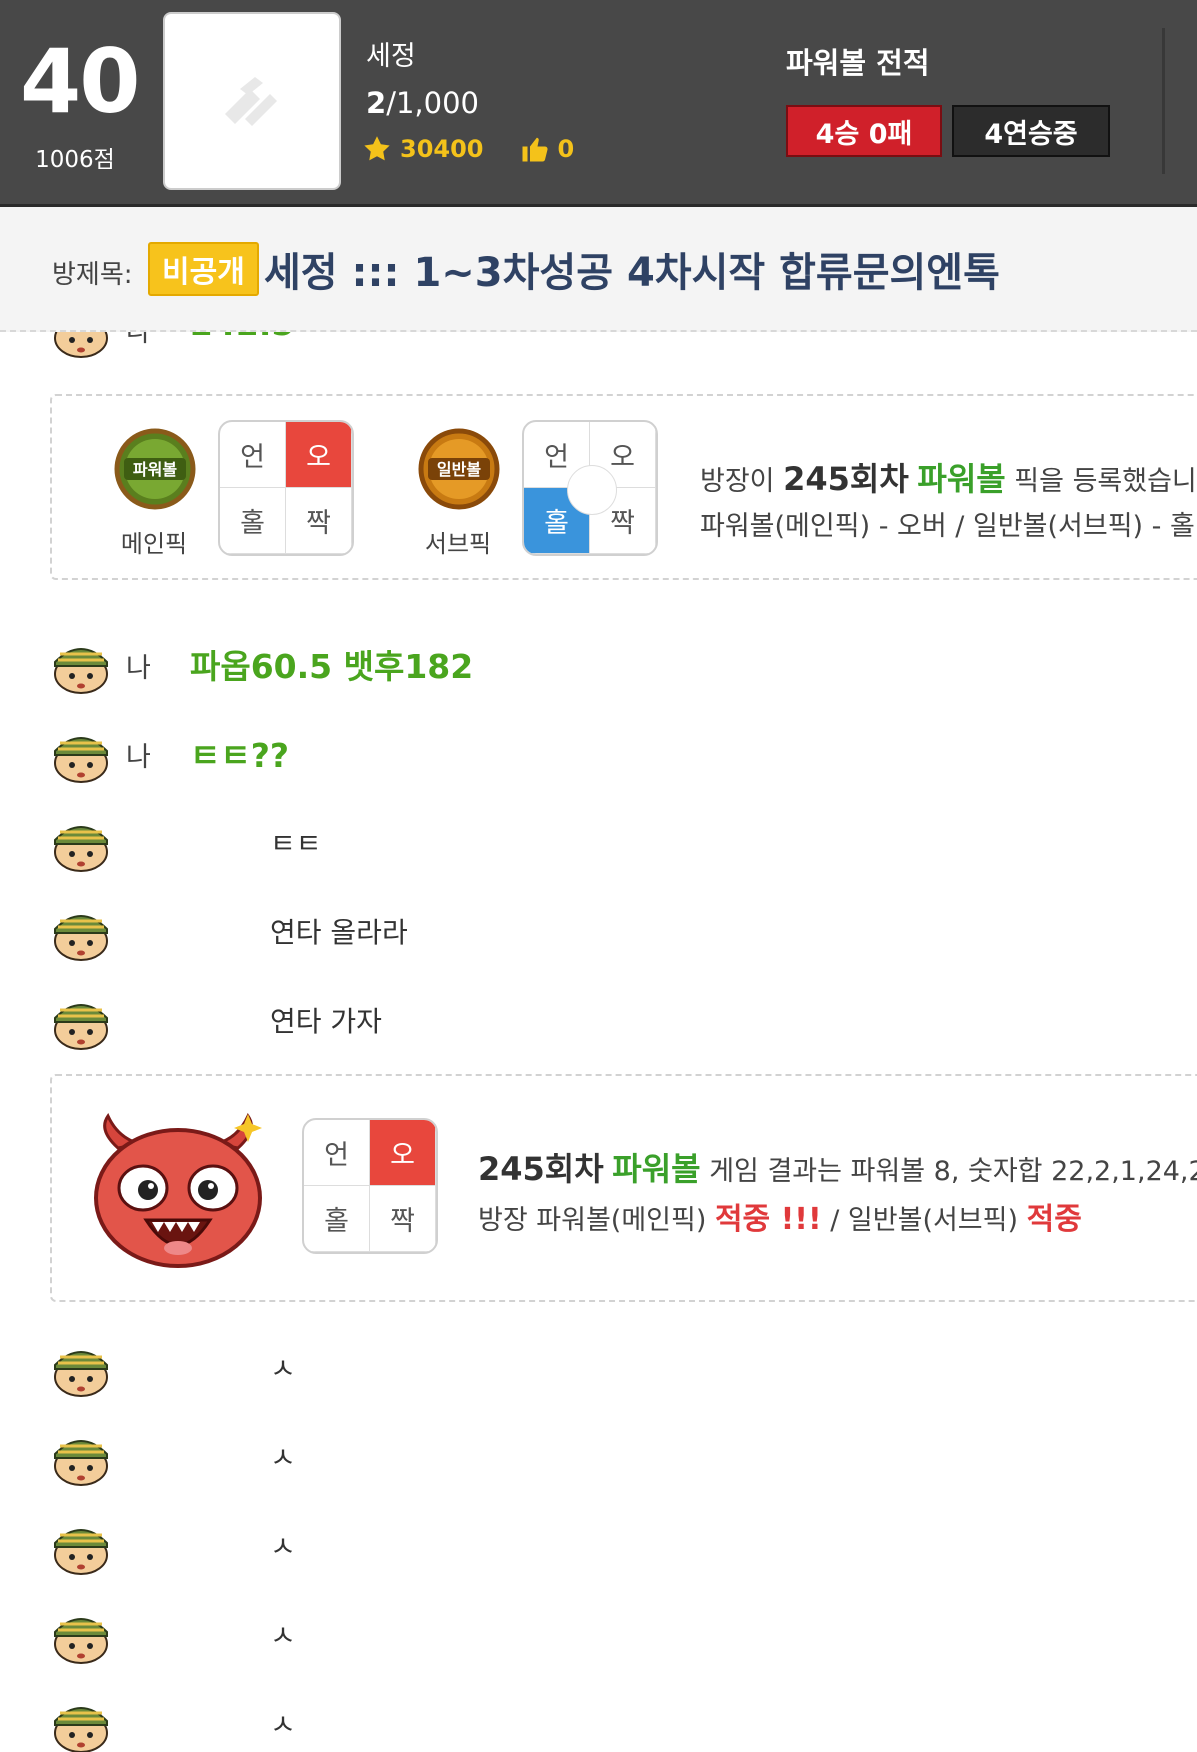 The height and width of the screenshot is (1752, 1197). I want to click on star-count: 30400, so click(442, 149).